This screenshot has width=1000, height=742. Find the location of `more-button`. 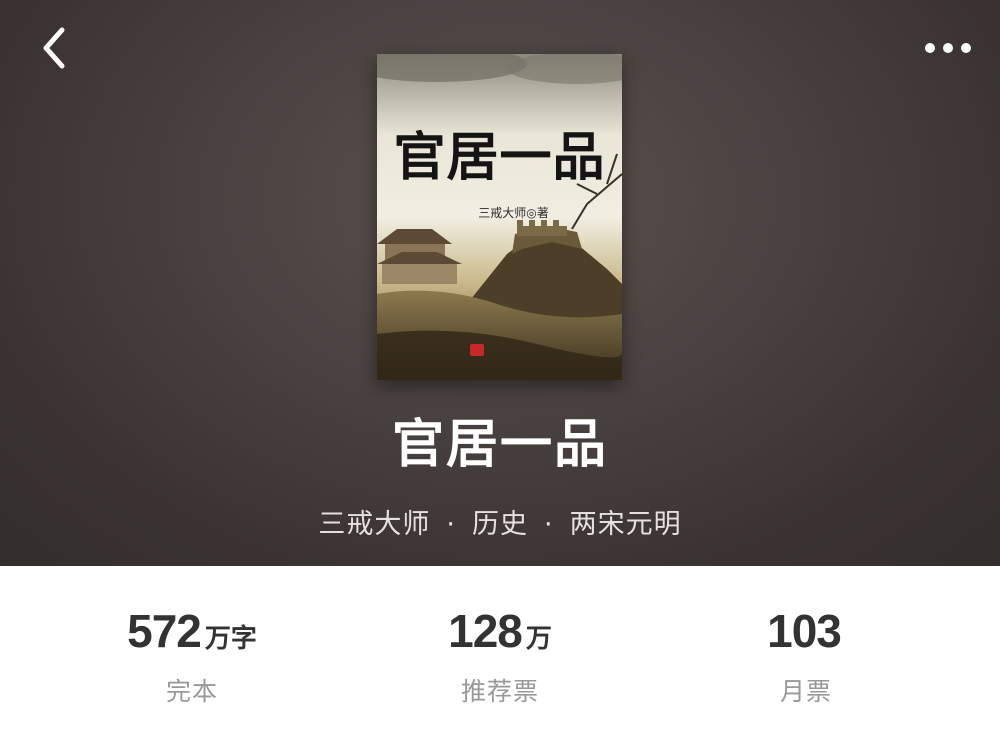

more-button is located at coordinates (948, 48).